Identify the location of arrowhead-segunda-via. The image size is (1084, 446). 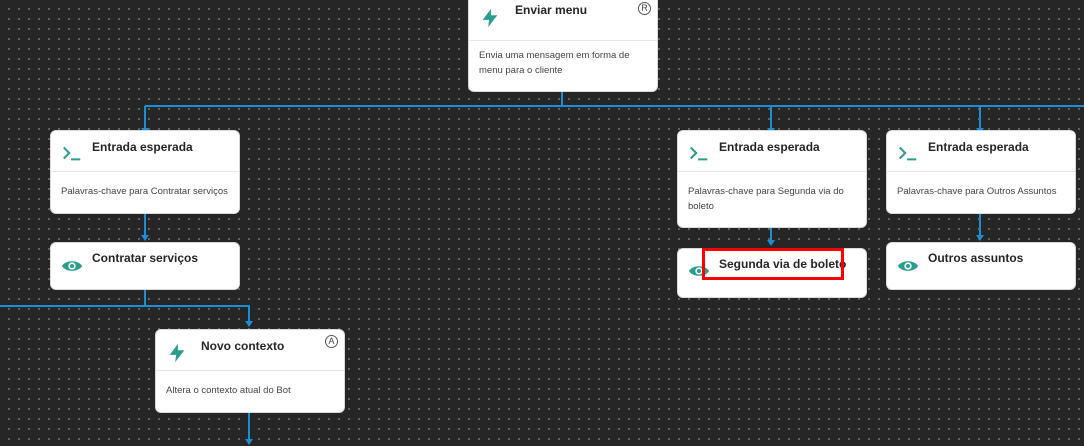
(771, 243).